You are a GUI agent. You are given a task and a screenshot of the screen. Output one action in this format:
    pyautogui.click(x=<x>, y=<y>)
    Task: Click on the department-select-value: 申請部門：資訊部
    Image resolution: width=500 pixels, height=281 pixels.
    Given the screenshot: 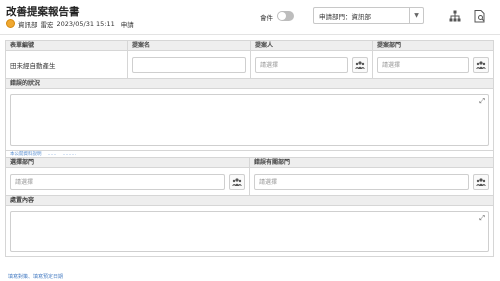 What is the action you would take?
    pyautogui.click(x=345, y=16)
    